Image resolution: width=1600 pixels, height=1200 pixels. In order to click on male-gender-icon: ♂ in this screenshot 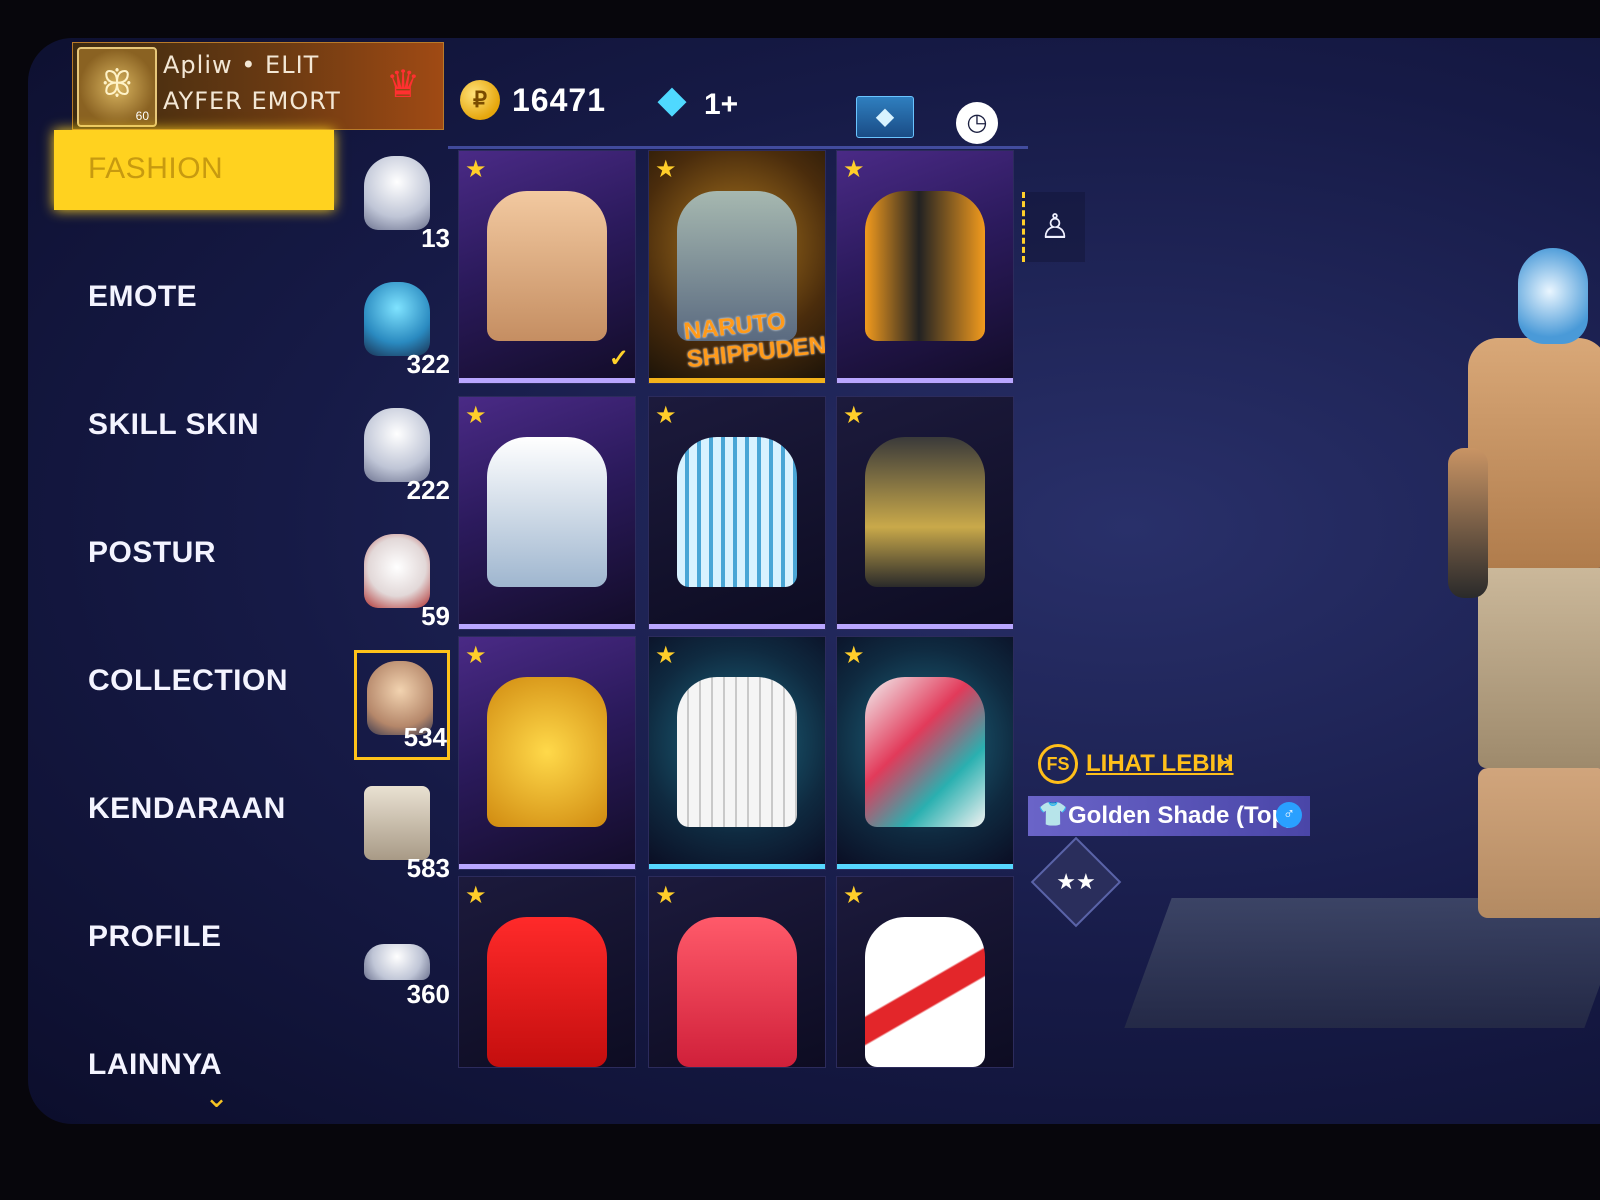, I will do `click(1289, 815)`.